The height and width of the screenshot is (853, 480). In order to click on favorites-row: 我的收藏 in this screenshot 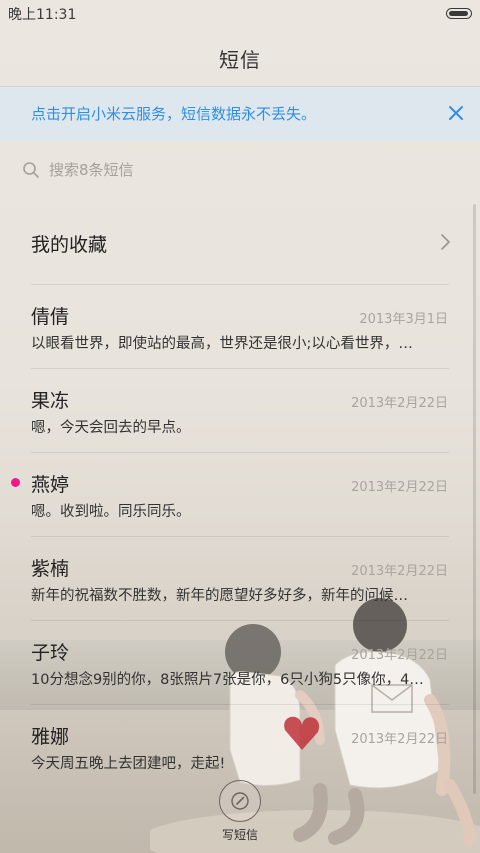, I will do `click(240, 242)`.